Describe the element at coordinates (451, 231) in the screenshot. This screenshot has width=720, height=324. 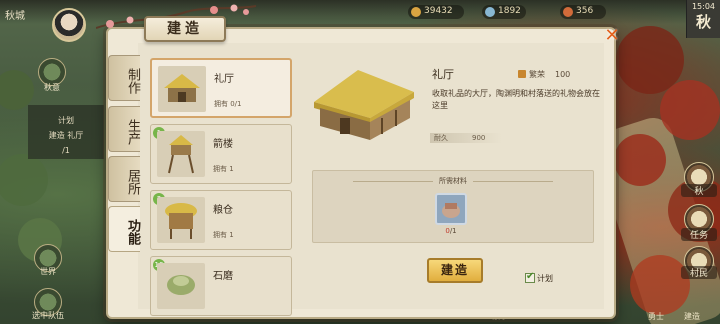
I see `material-count: 0/1` at that location.